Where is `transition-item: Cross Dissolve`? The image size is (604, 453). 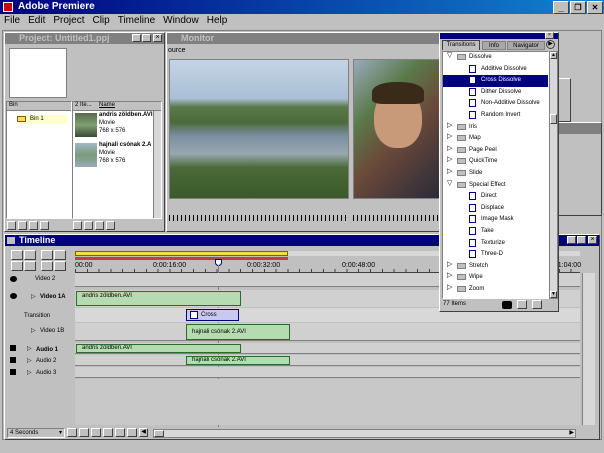
transition-item: Cross Dissolve is located at coordinates (495, 81).